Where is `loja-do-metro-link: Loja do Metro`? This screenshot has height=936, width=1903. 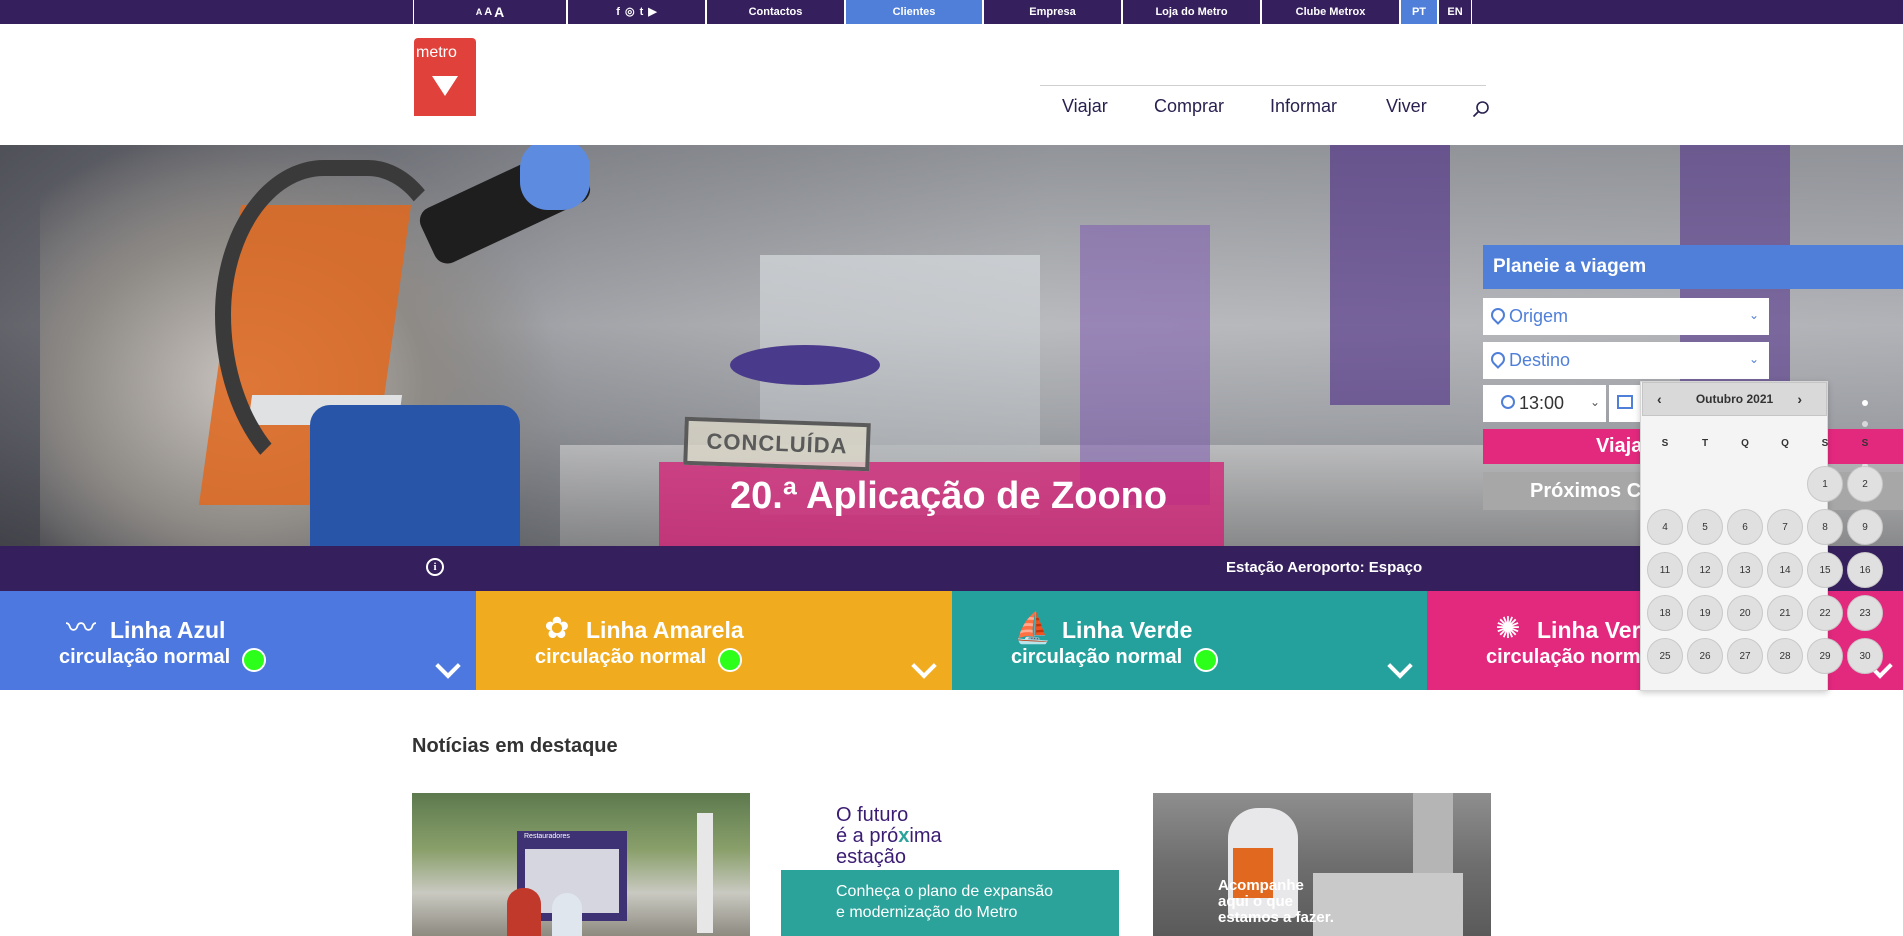
loja-do-metro-link: Loja do Metro is located at coordinates (1191, 12).